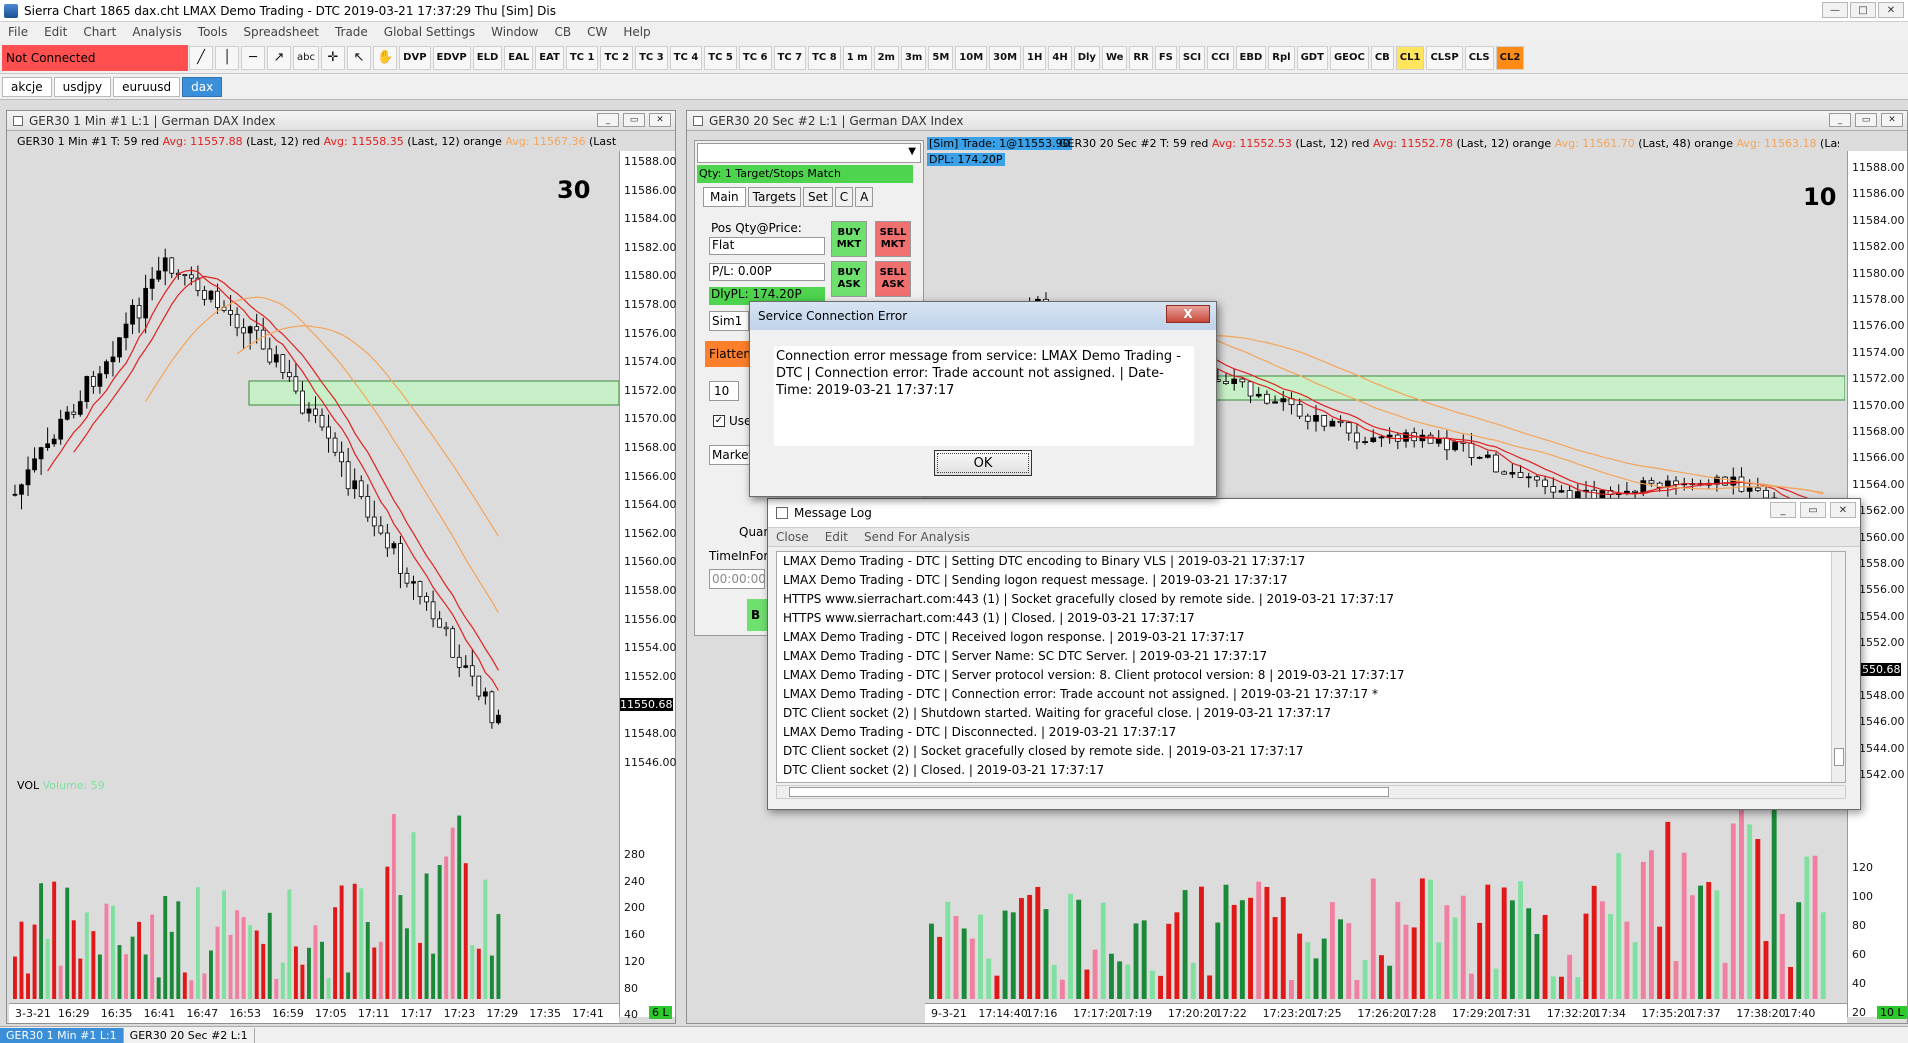 The height and width of the screenshot is (1043, 1908). Describe the element at coordinates (253, 57) in the screenshot. I see `horizontal-line-icon: ─` at that location.